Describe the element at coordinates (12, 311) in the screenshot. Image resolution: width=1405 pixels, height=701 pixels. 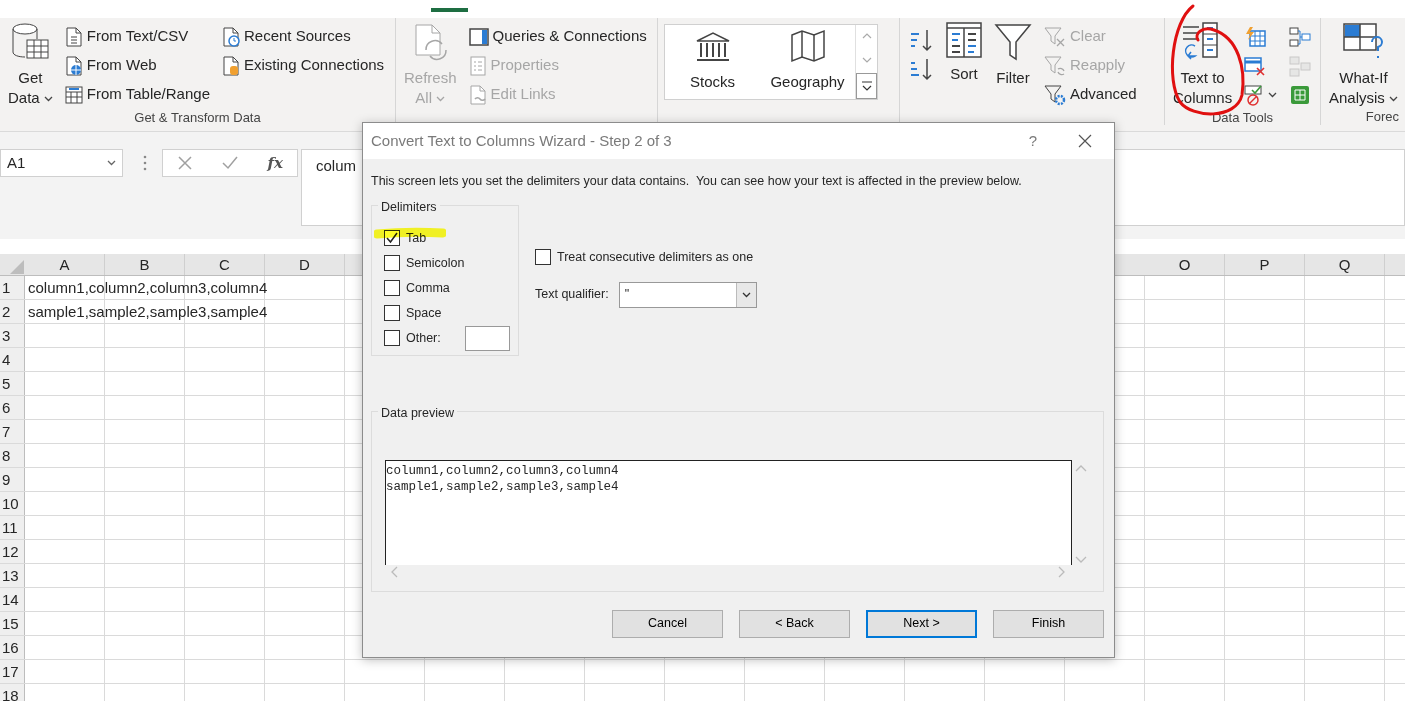
I see `row-header: 2` at that location.